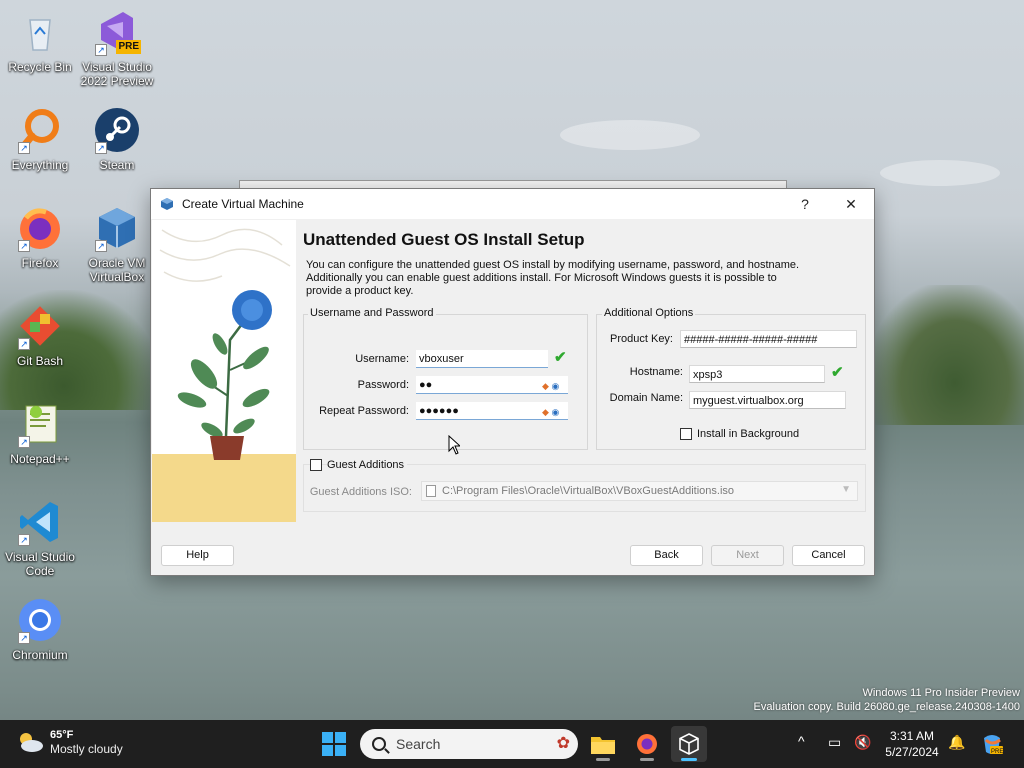  What do you see at coordinates (941, 693) in the screenshot?
I see `watermark-line-1: Windows 11 Pro Insider Preview` at bounding box center [941, 693].